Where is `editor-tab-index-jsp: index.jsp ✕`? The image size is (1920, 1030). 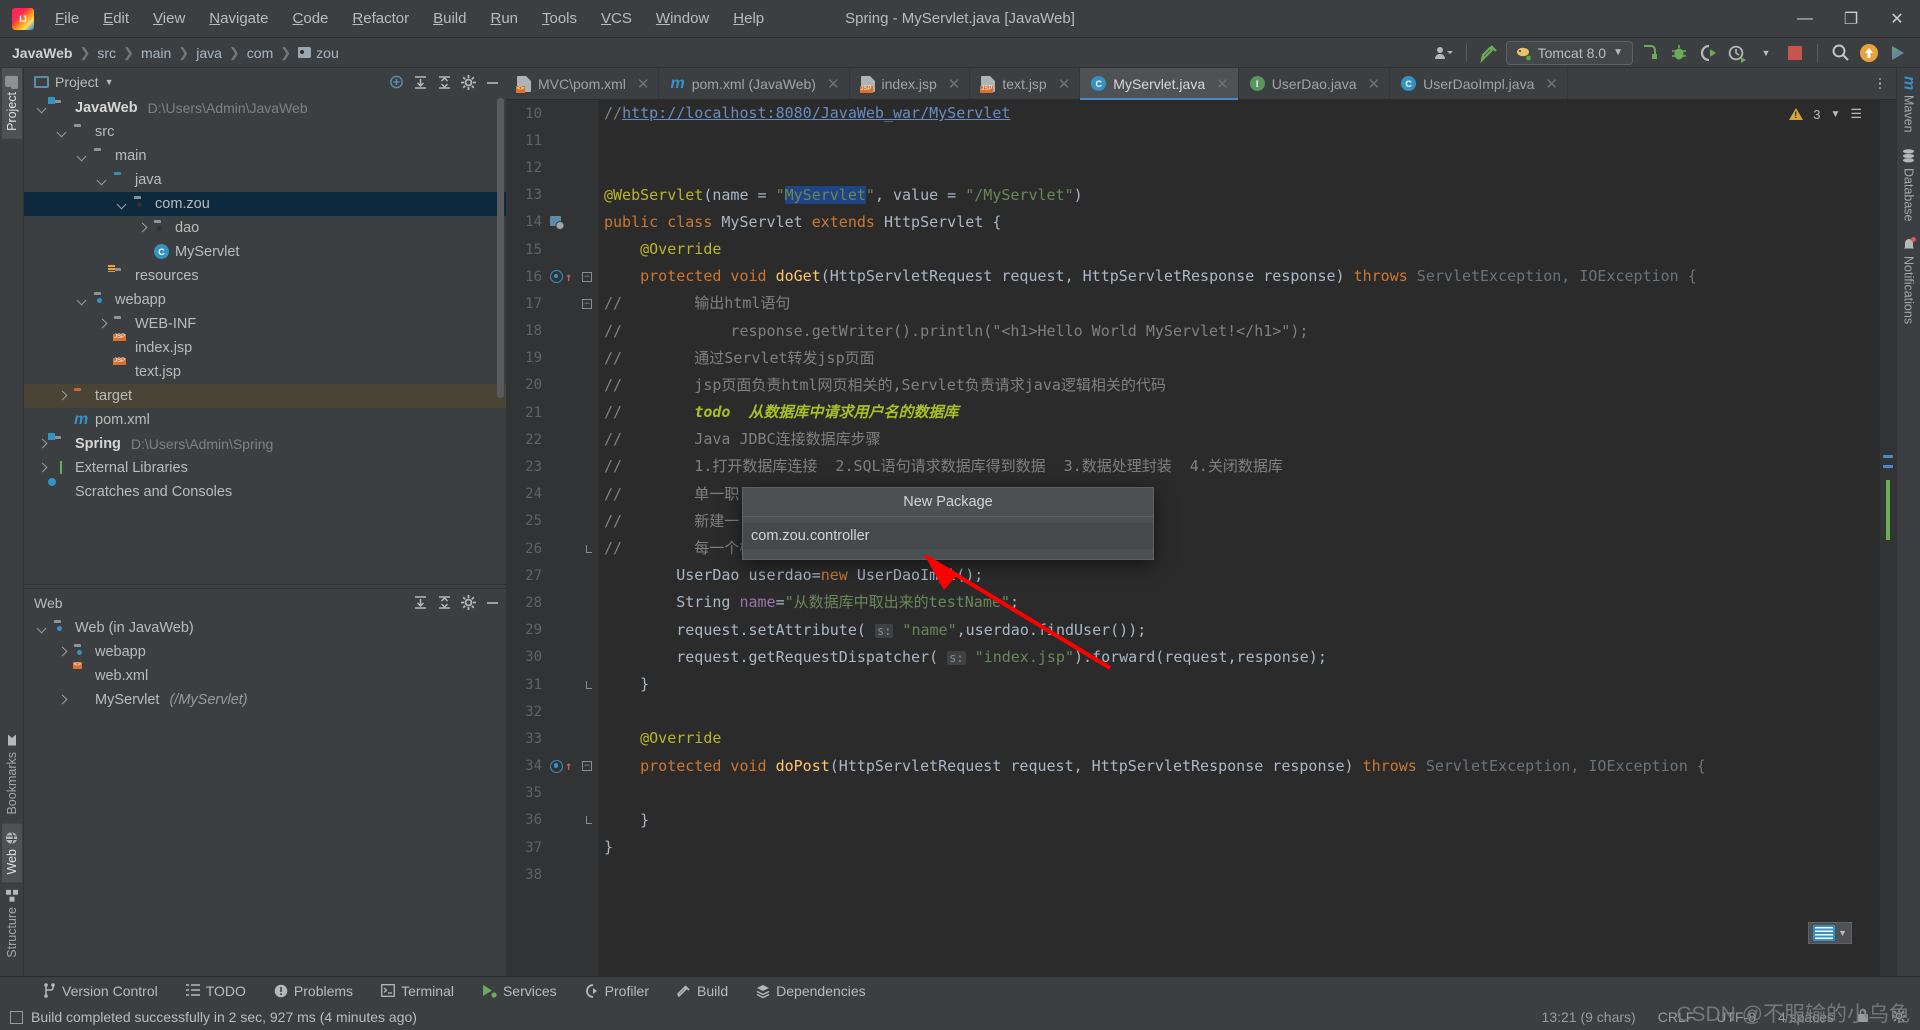 editor-tab-index-jsp: index.jsp ✕ is located at coordinates (910, 83).